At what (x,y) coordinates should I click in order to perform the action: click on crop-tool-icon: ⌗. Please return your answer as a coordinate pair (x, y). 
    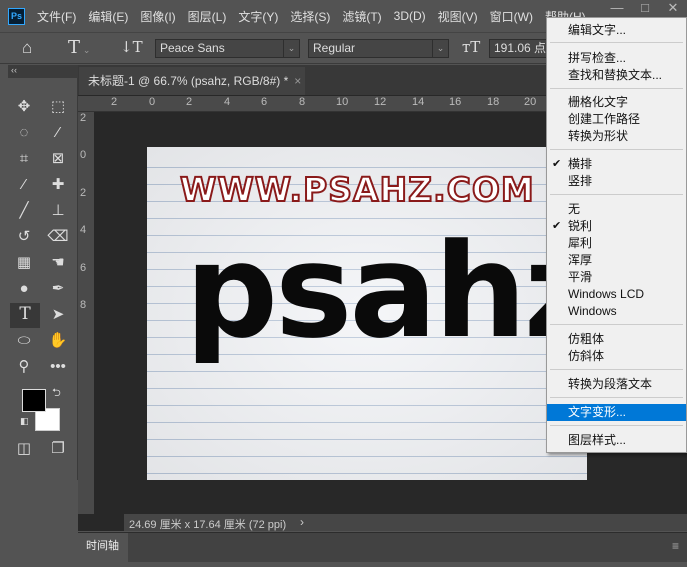
    Looking at the image, I should click on (24, 159).